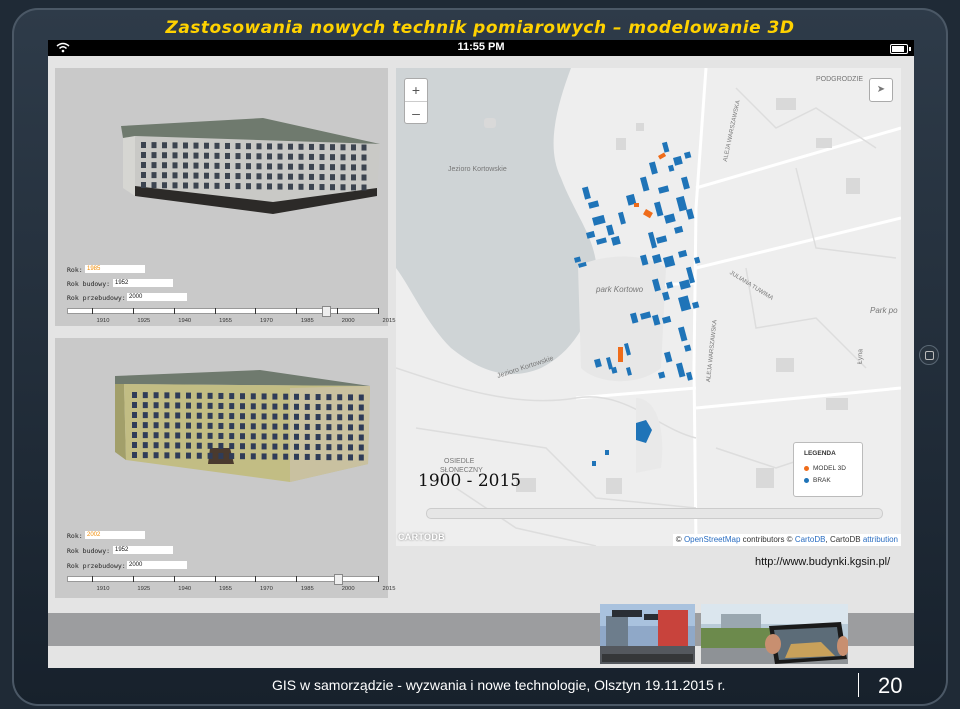 The height and width of the screenshot is (709, 960). I want to click on status-bar: 11:55 PM, so click(481, 48).